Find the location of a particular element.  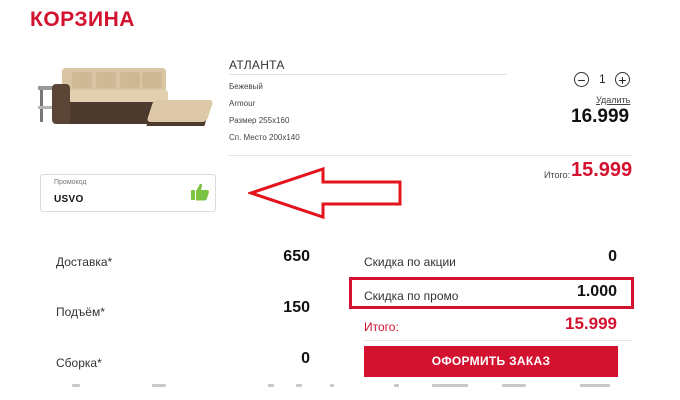

product-name: АТЛАНТА is located at coordinates (257, 65).